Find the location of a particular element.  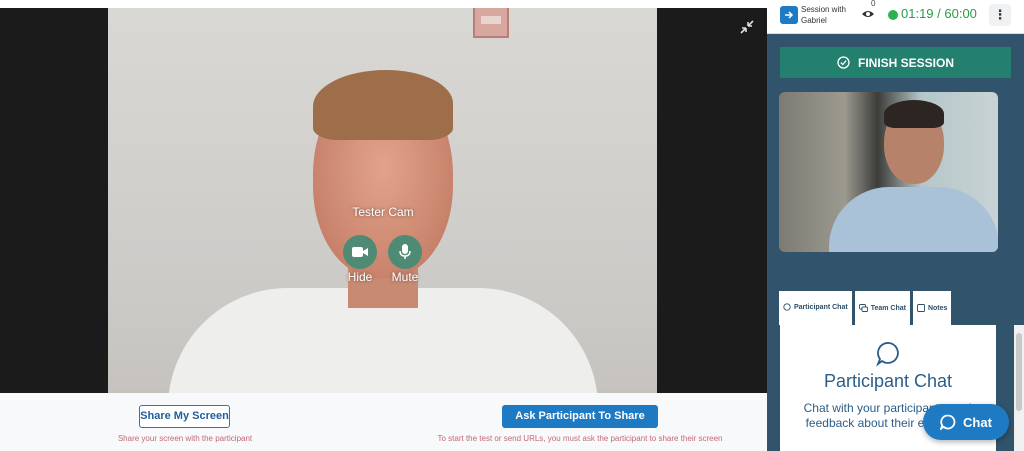

video-person-hair is located at coordinates (383, 105).